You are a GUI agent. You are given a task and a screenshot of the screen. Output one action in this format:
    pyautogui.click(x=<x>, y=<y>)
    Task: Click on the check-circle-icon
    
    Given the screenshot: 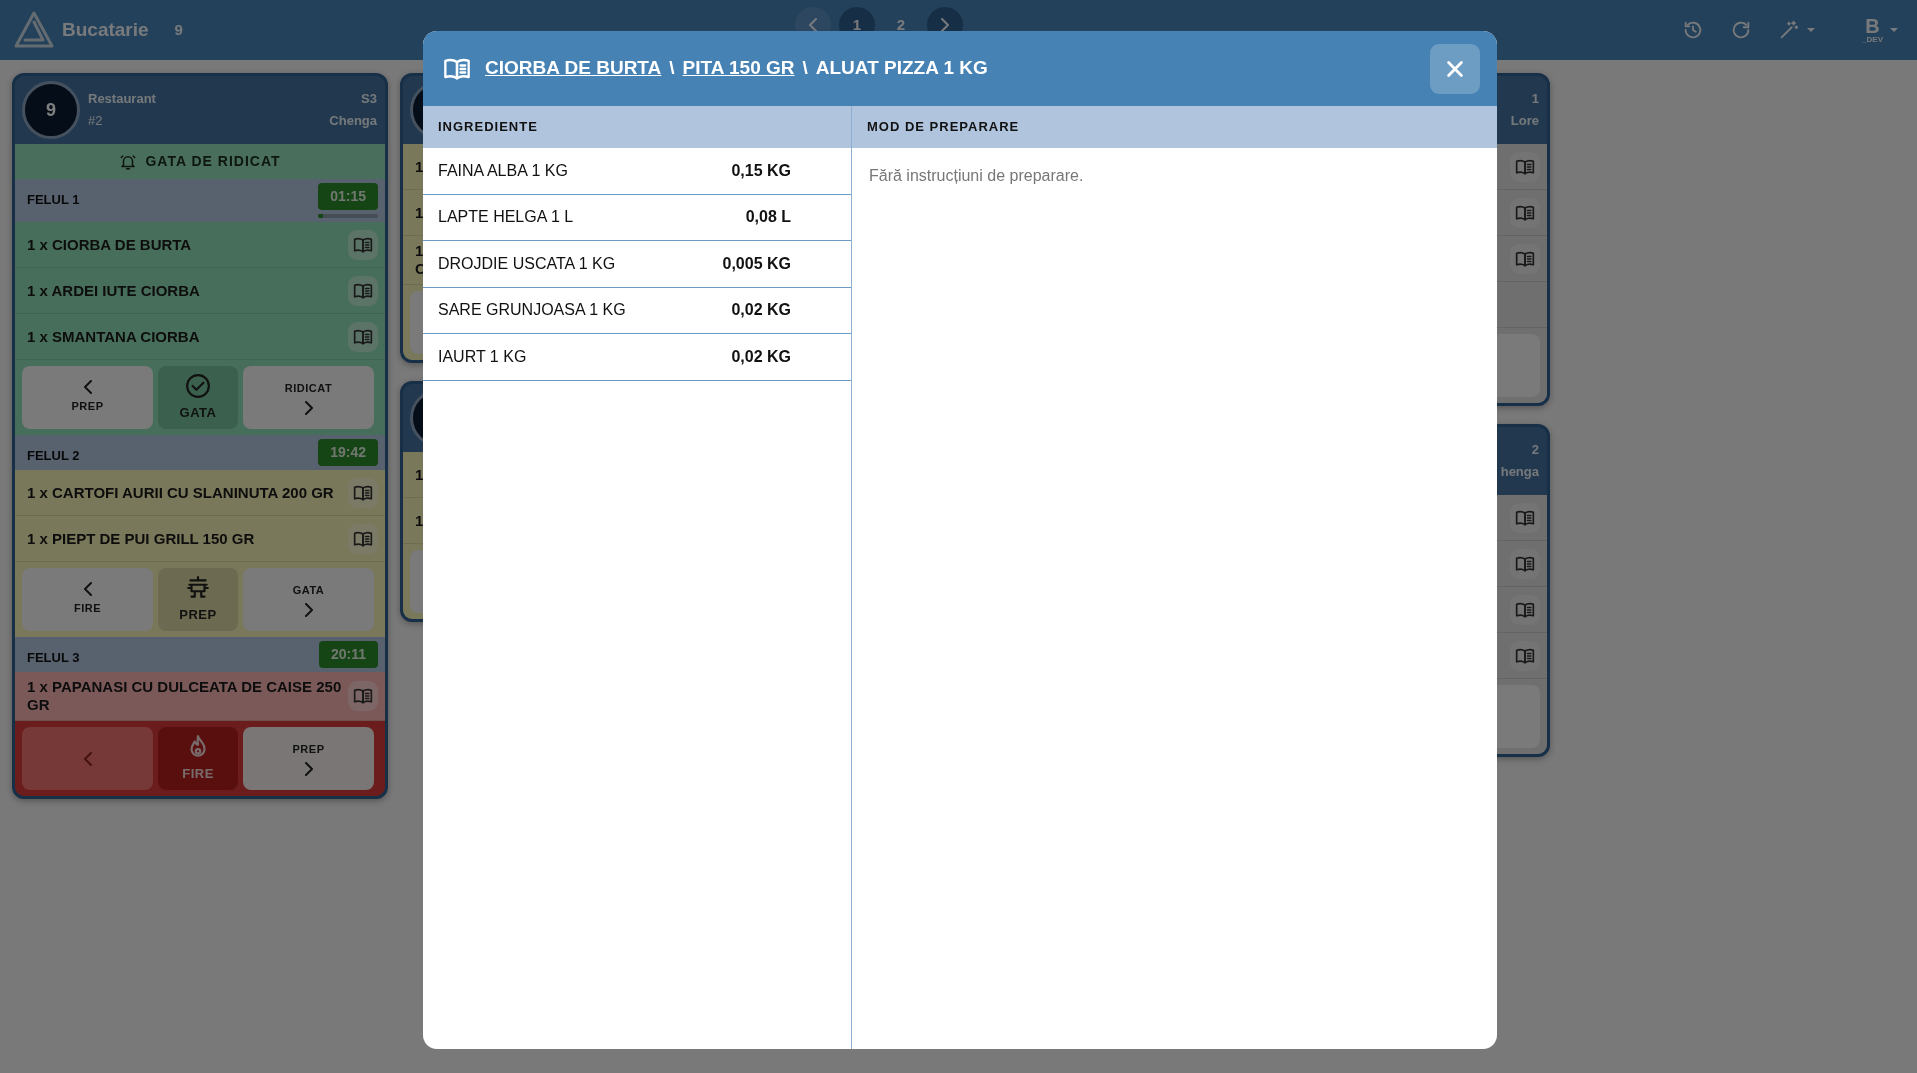 What is the action you would take?
    pyautogui.click(x=198, y=385)
    